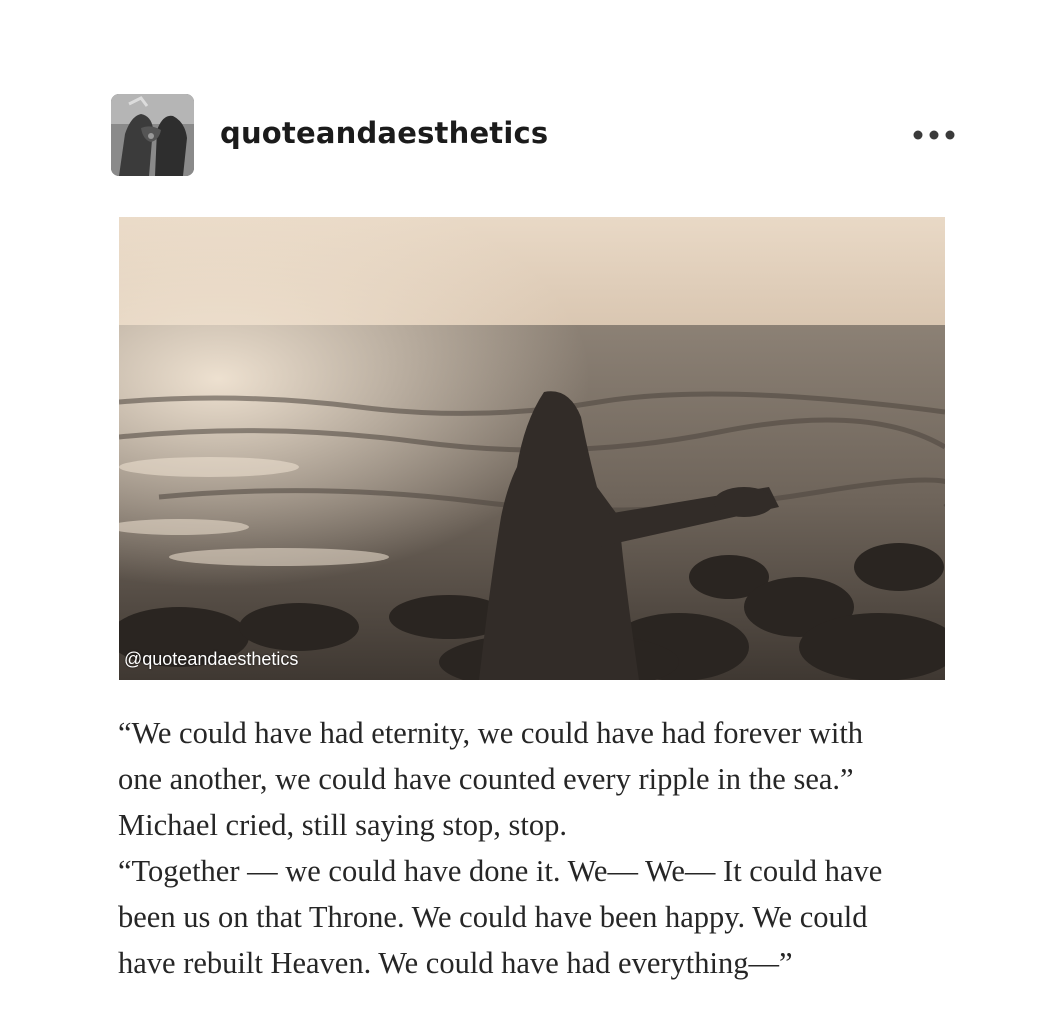 The width and height of the screenshot is (1064, 1028). I want to click on blog-avatar, so click(152, 135).